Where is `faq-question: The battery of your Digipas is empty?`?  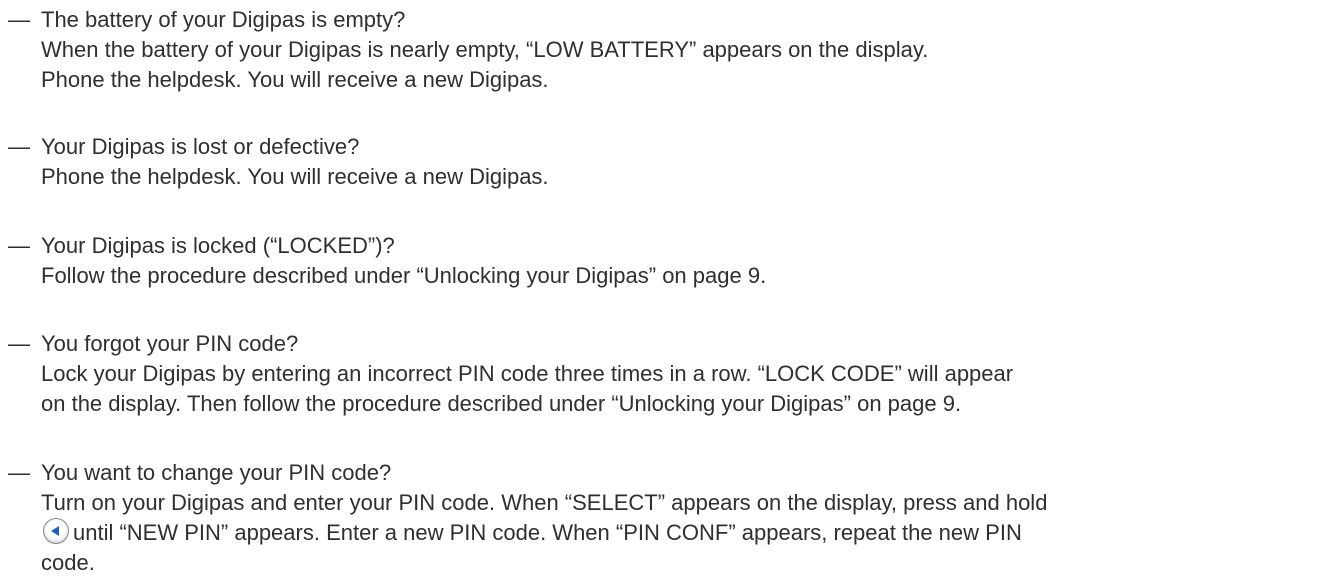 faq-question: The battery of your Digipas is empty? is located at coordinates (223, 19).